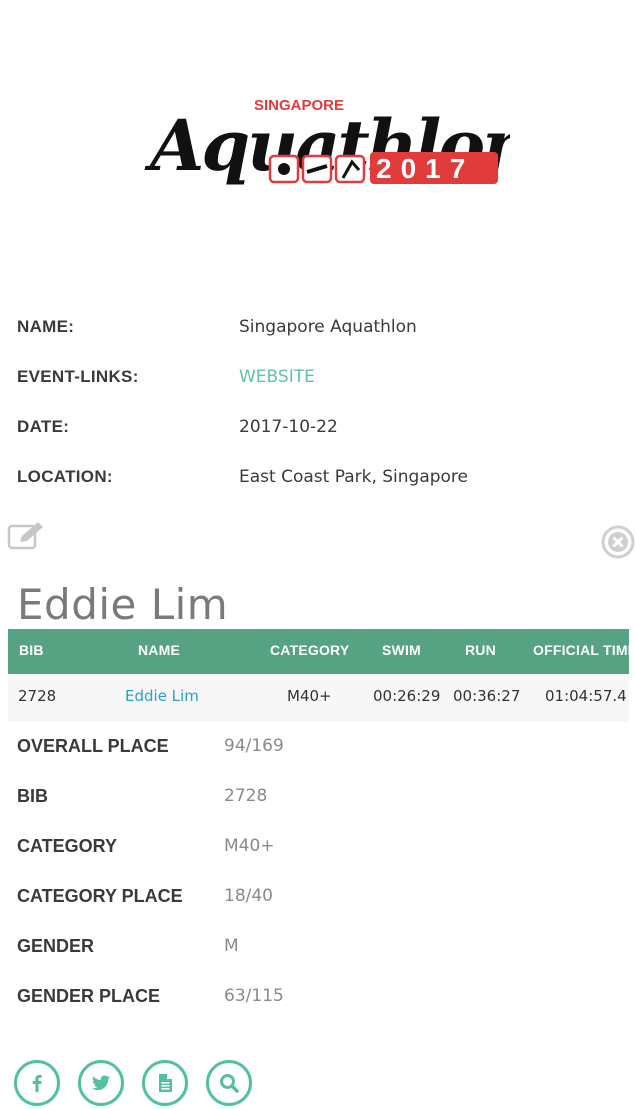 Image resolution: width=636 pixels, height=1109 pixels. I want to click on col-header-name: NAME, so click(159, 650).